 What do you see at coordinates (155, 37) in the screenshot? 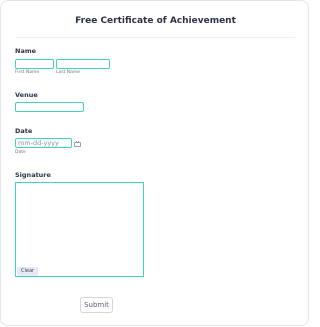
I see `title-divider` at bounding box center [155, 37].